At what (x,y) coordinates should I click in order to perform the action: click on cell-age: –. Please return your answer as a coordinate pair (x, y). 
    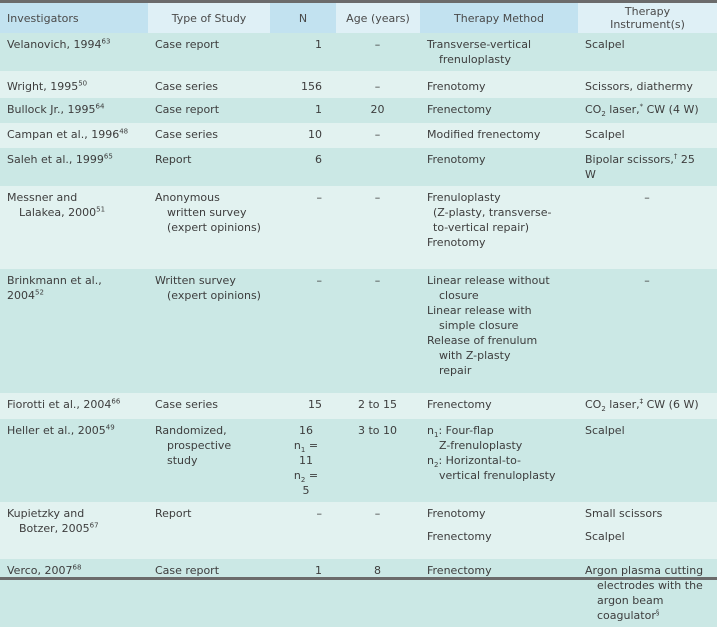
    Looking at the image, I should click on (378, 52).